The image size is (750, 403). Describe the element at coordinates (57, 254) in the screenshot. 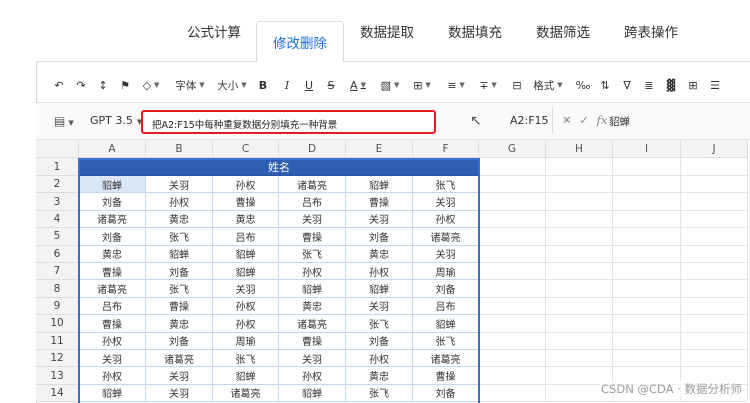

I see `row-header-6: 6` at that location.